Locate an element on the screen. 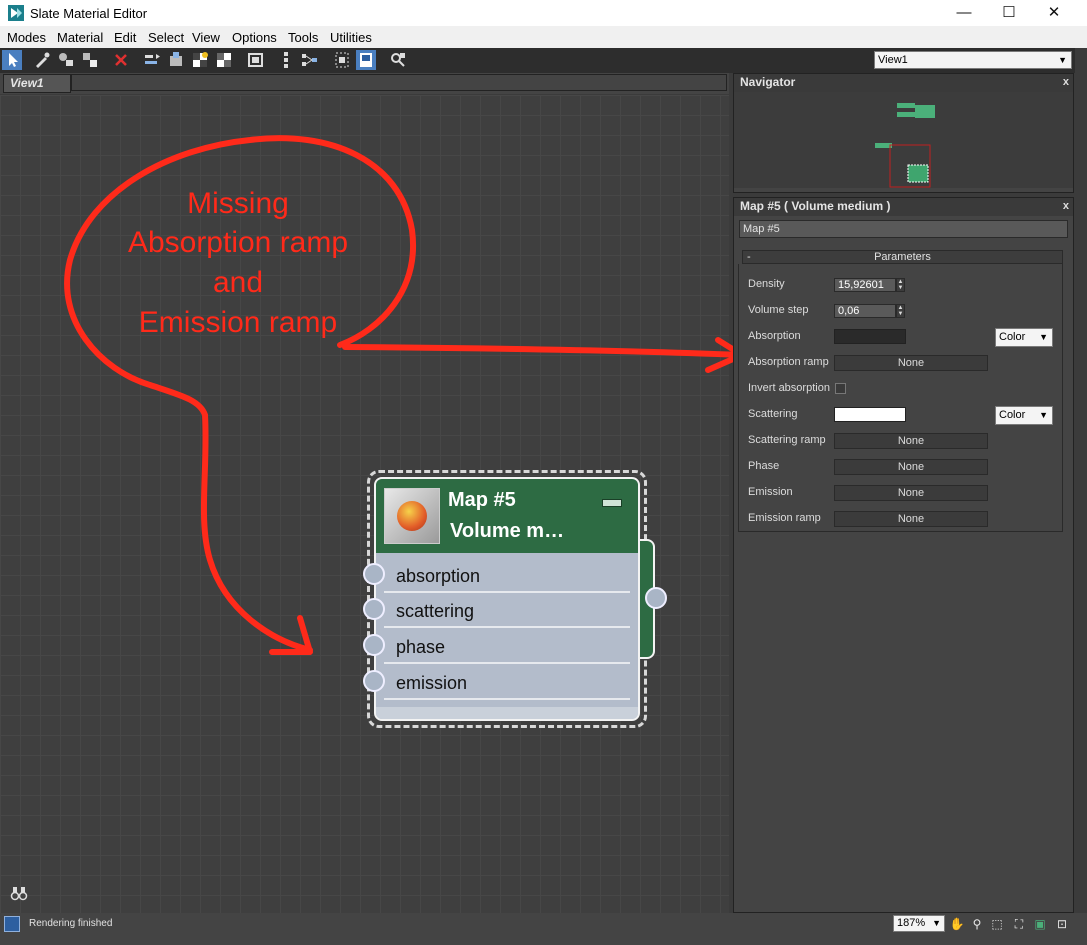 The width and height of the screenshot is (1087, 945). zoom-icon: ⚲ is located at coordinates (977, 924).